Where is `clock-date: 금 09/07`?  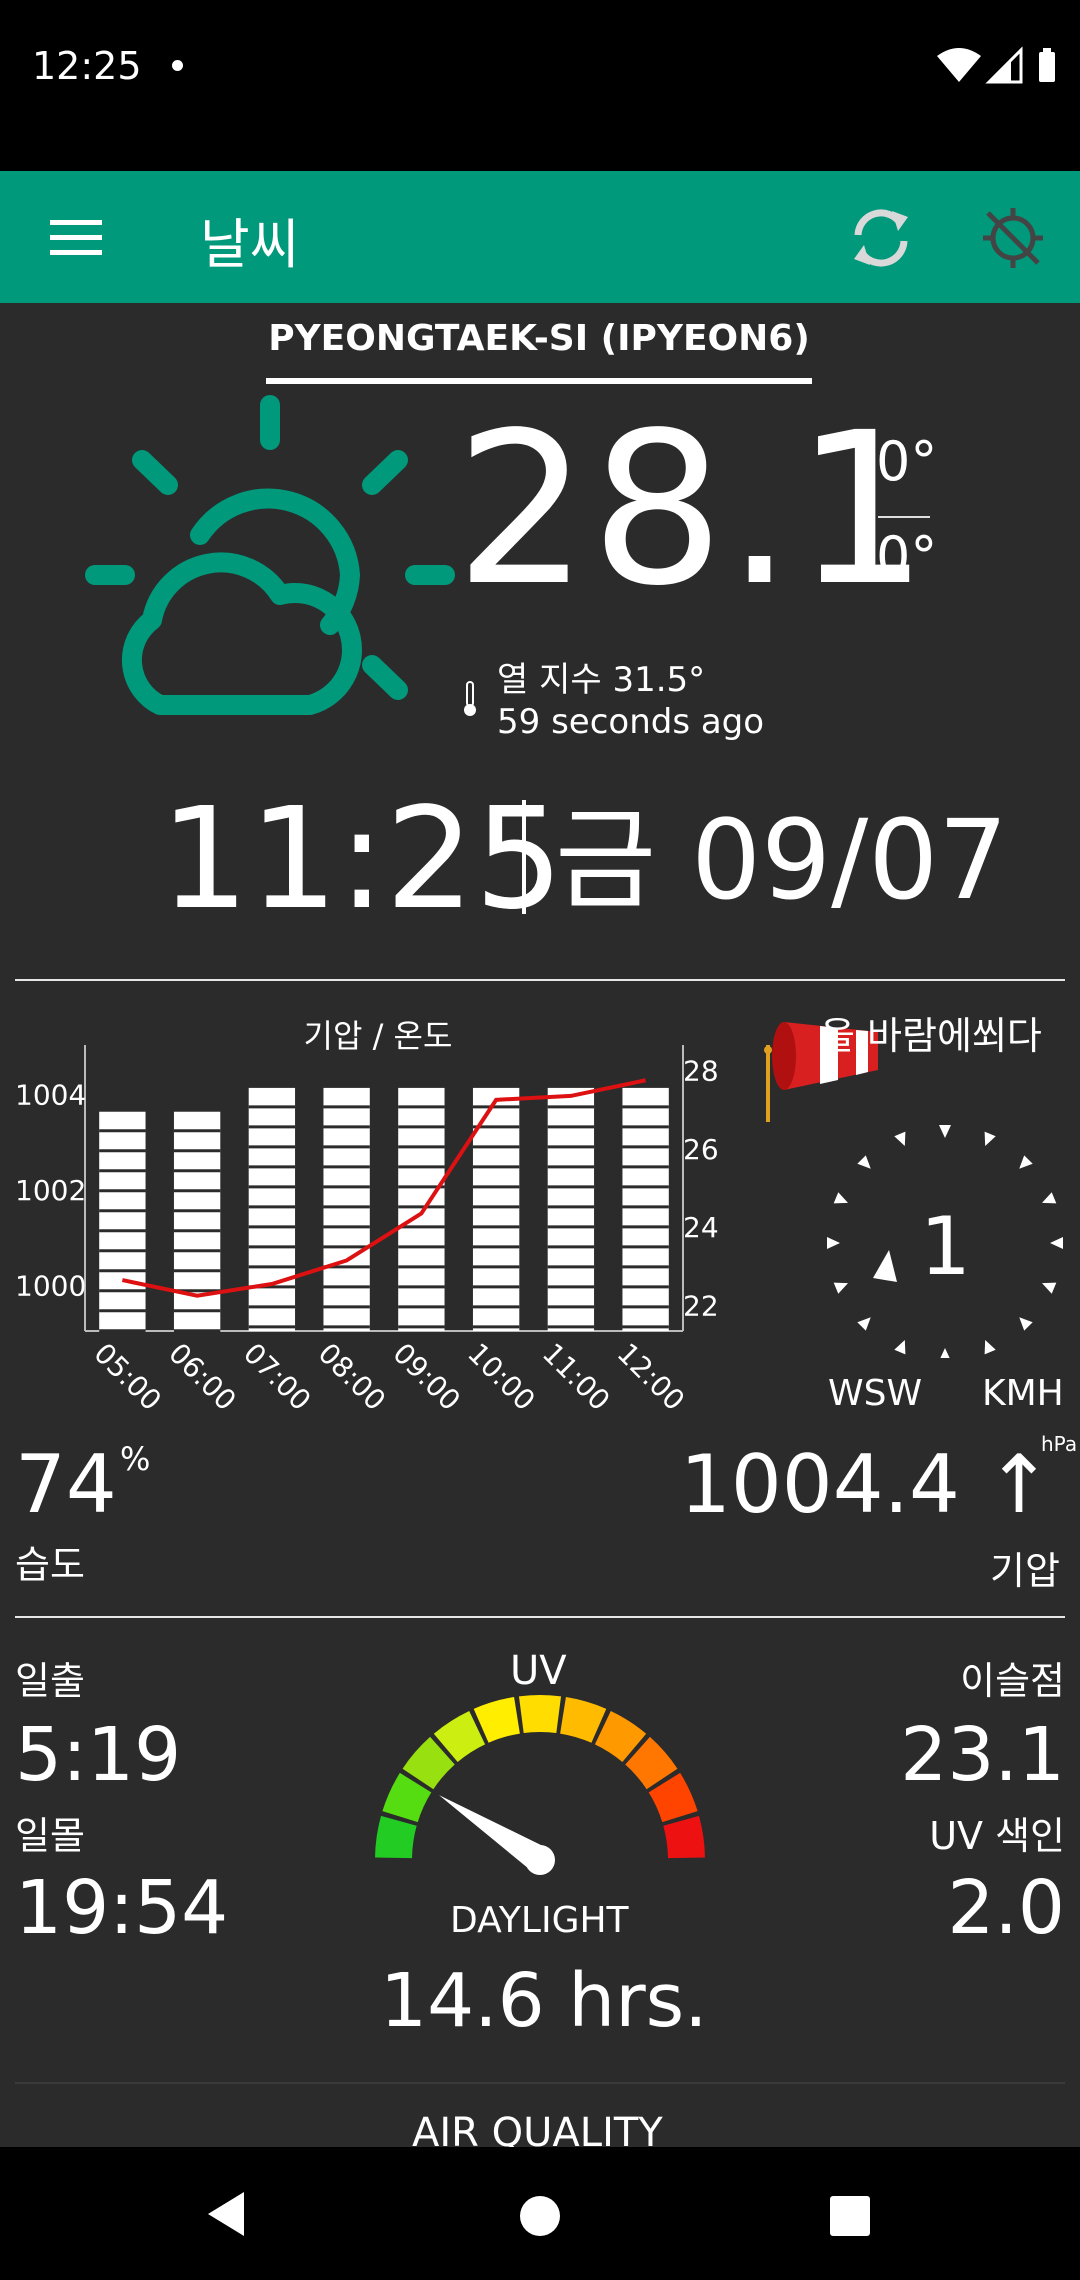 clock-date: 금 09/07 is located at coordinates (782, 860).